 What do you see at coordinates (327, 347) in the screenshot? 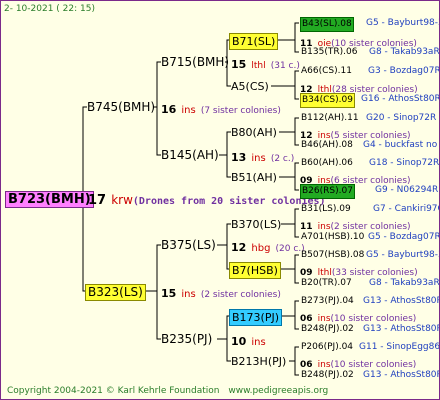
I see `leaf-queen-id: P206(PJ).04` at bounding box center [327, 347].